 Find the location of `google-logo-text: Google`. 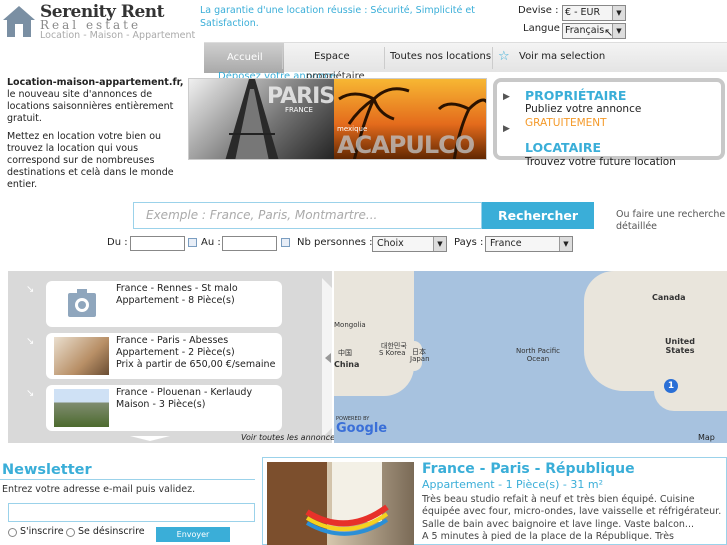

google-logo-text: Google is located at coordinates (362, 428).